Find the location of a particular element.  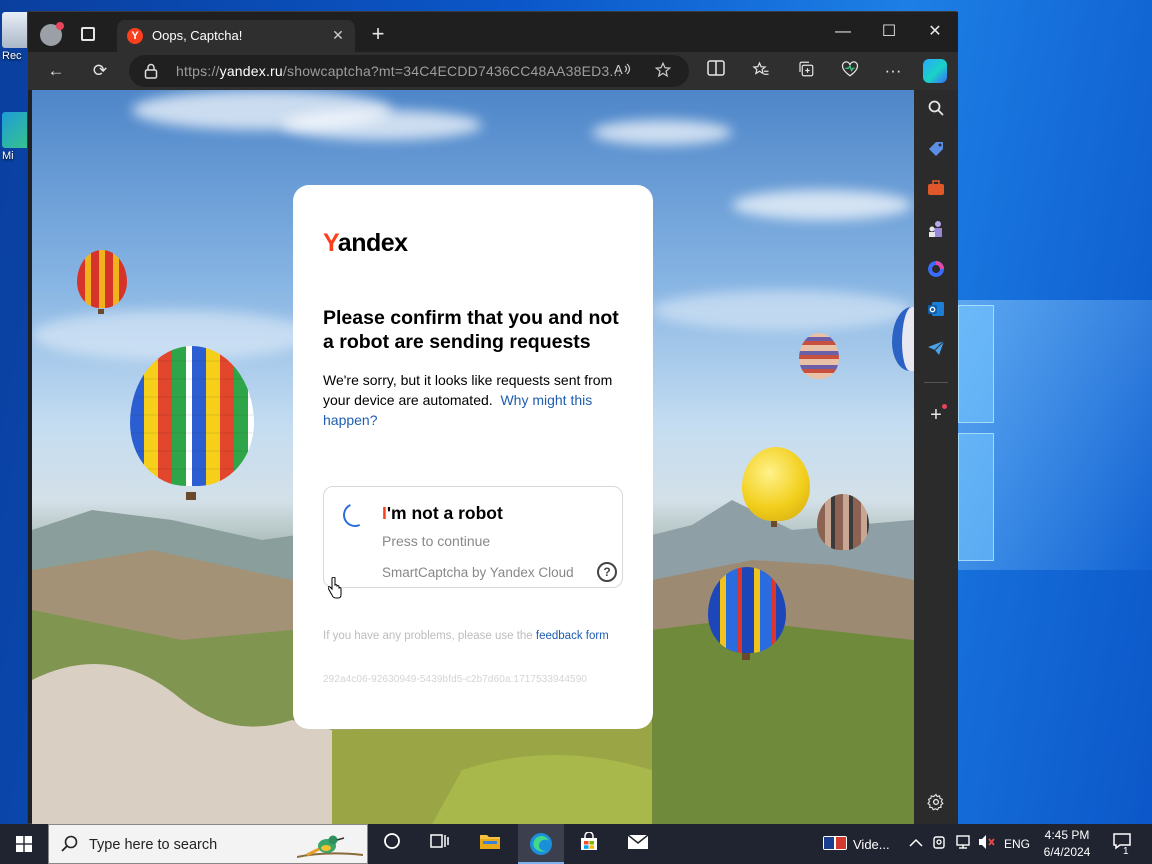

favorite-star-icon is located at coordinates (663, 71).